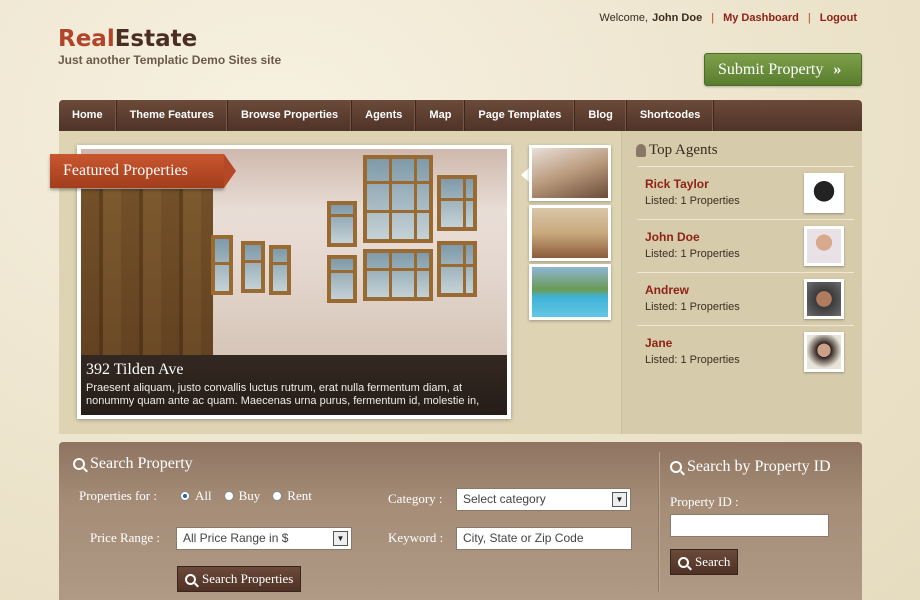  I want to click on nav-item-page-templates: Page Templates, so click(520, 115).